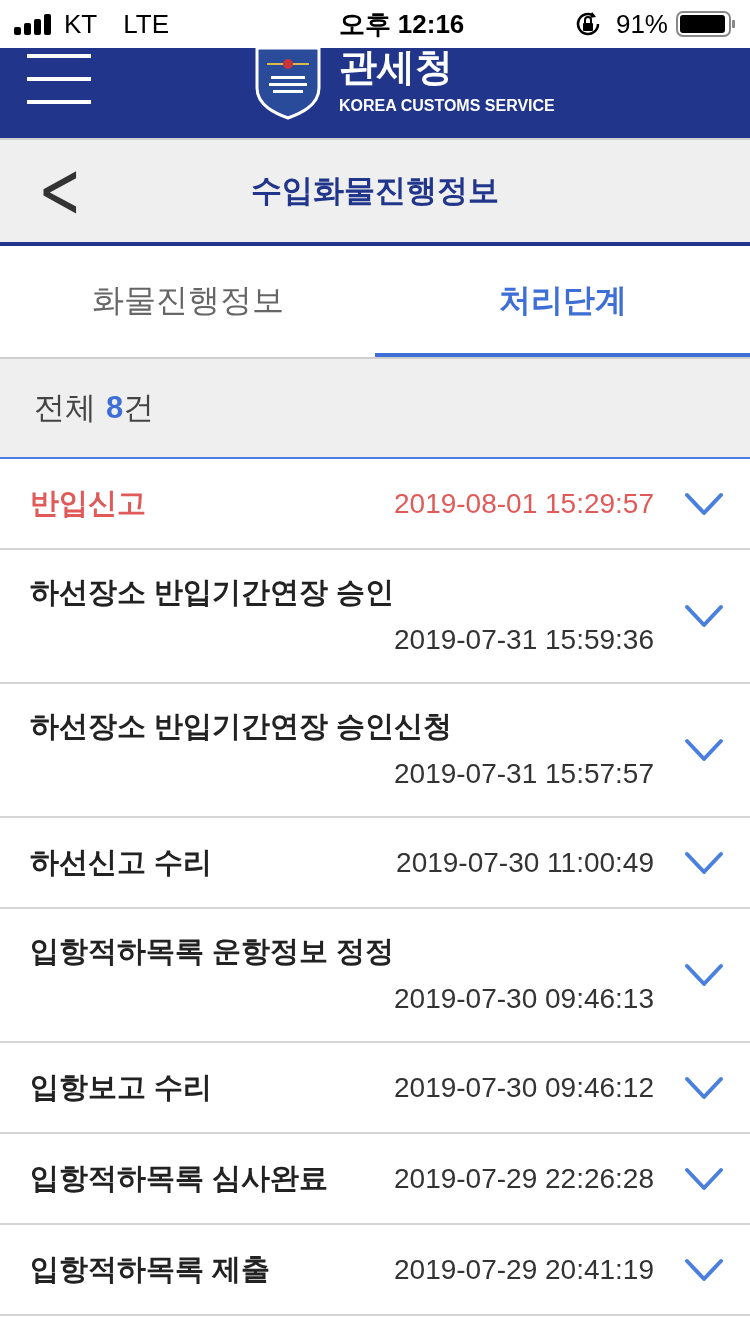 The height and width of the screenshot is (1334, 750). What do you see at coordinates (524, 998) in the screenshot?
I see `step-time: 2019-07-30 09:46:13` at bounding box center [524, 998].